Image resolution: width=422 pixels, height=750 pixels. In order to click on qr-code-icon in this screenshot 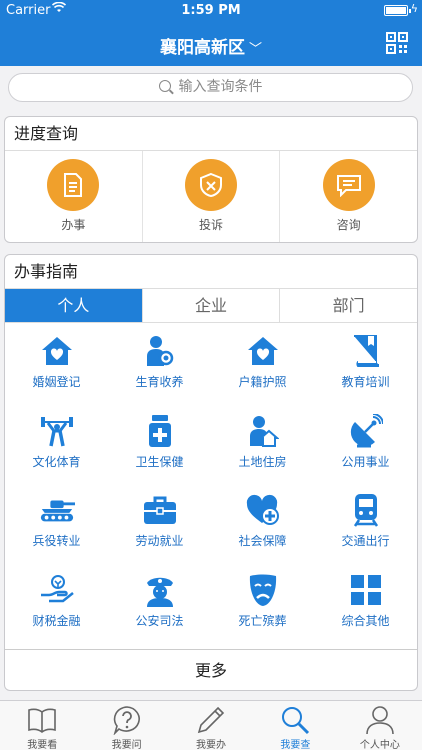, I will do `click(397, 43)`.